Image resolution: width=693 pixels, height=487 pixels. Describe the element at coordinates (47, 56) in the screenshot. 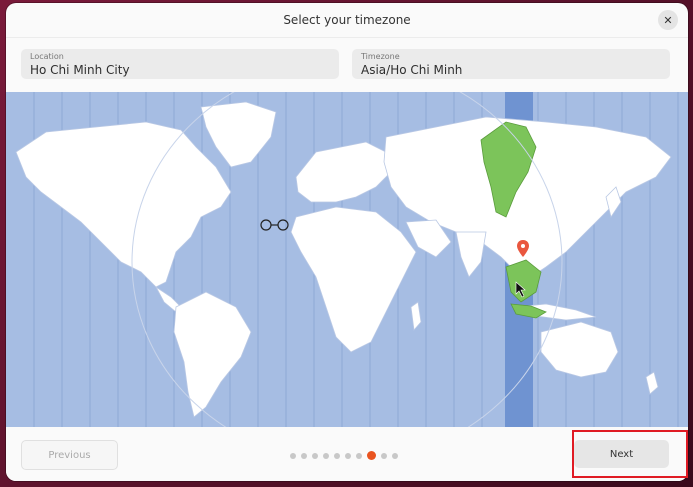

I see `location-label: Location` at that location.